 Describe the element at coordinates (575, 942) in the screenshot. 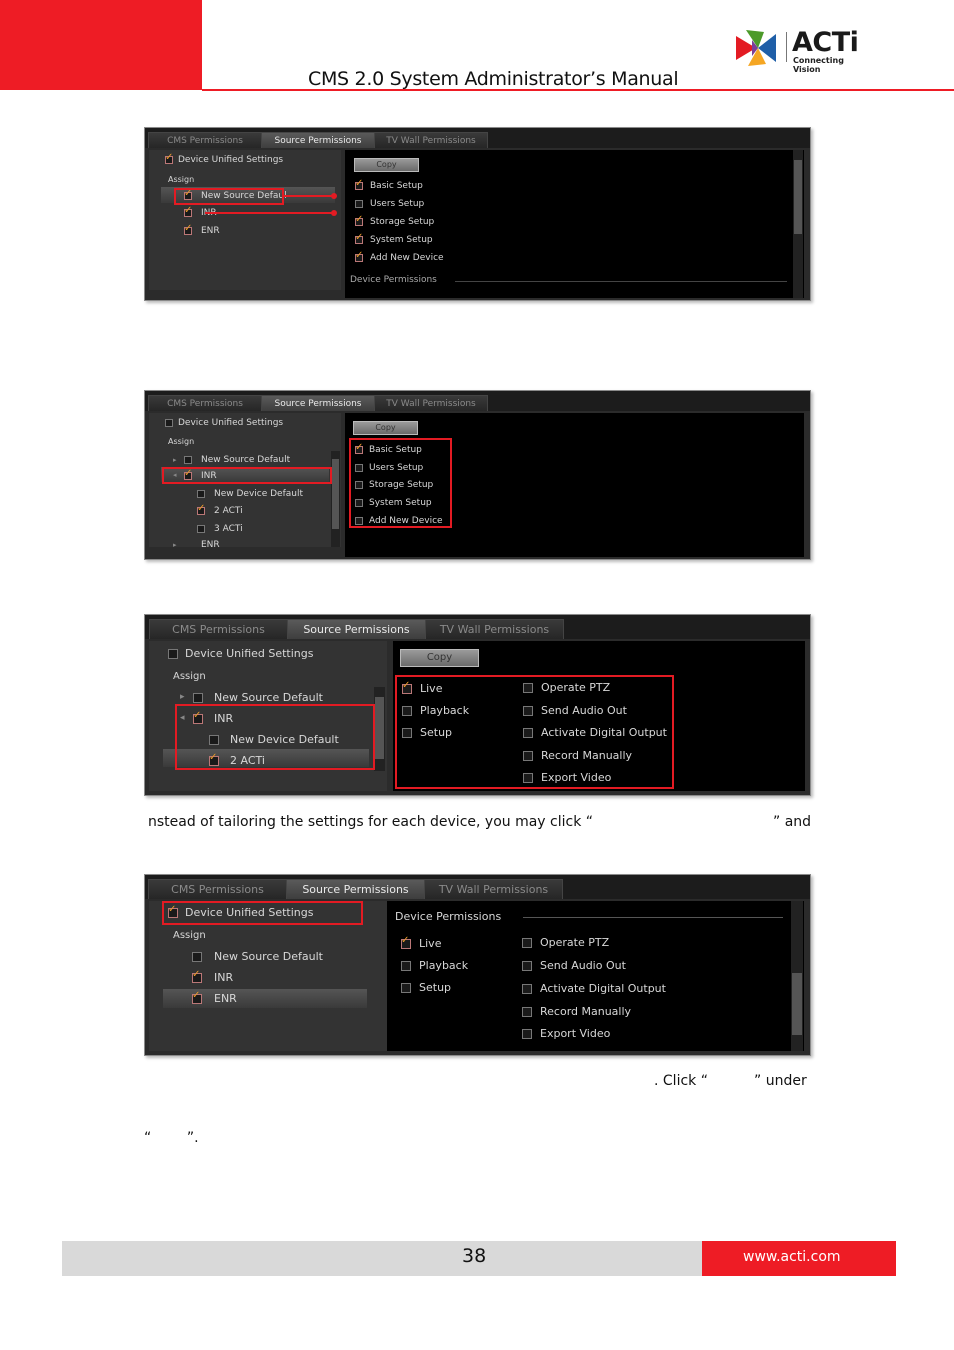

I see `perm-label: Operate PTZ` at that location.